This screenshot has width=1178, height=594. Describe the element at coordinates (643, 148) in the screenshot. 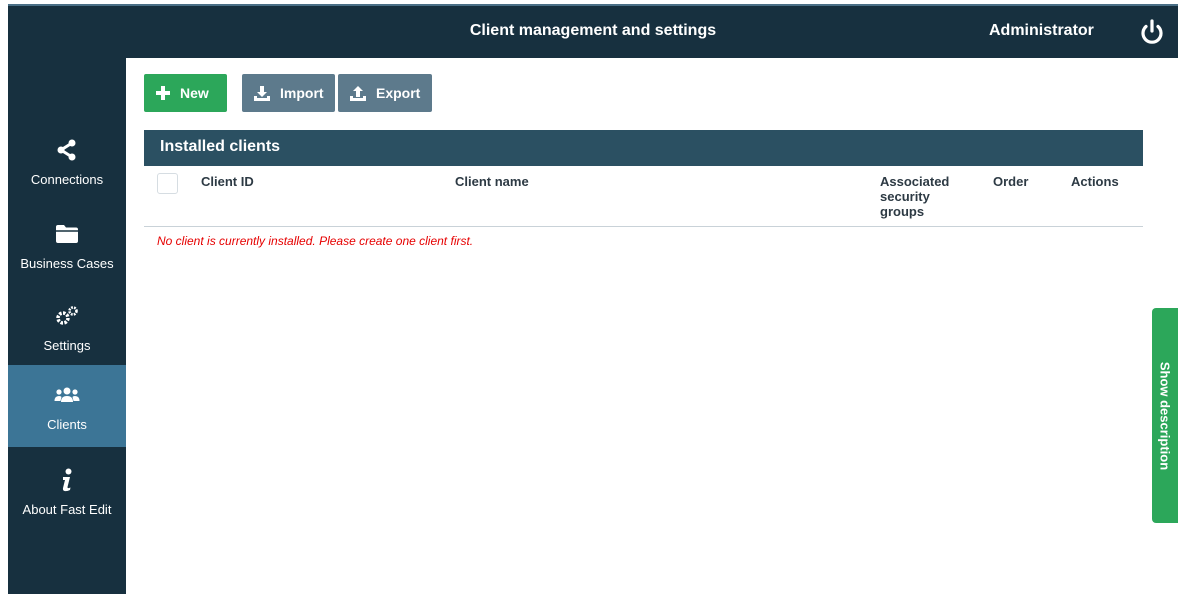

I see `panel-title: Installed clients` at that location.